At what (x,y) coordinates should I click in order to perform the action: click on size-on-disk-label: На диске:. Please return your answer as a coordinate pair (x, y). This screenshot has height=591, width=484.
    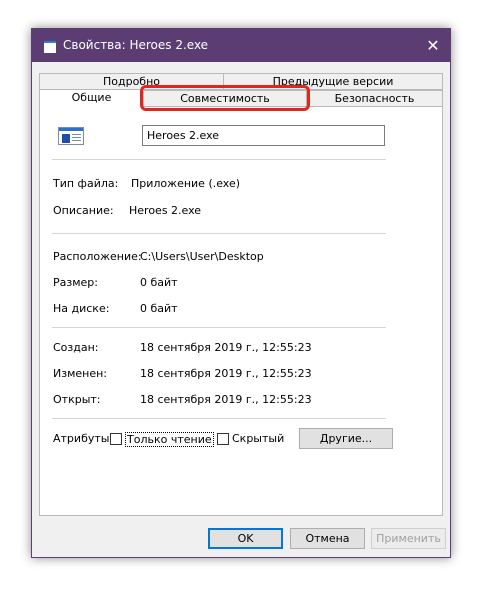
    Looking at the image, I should click on (81, 308).